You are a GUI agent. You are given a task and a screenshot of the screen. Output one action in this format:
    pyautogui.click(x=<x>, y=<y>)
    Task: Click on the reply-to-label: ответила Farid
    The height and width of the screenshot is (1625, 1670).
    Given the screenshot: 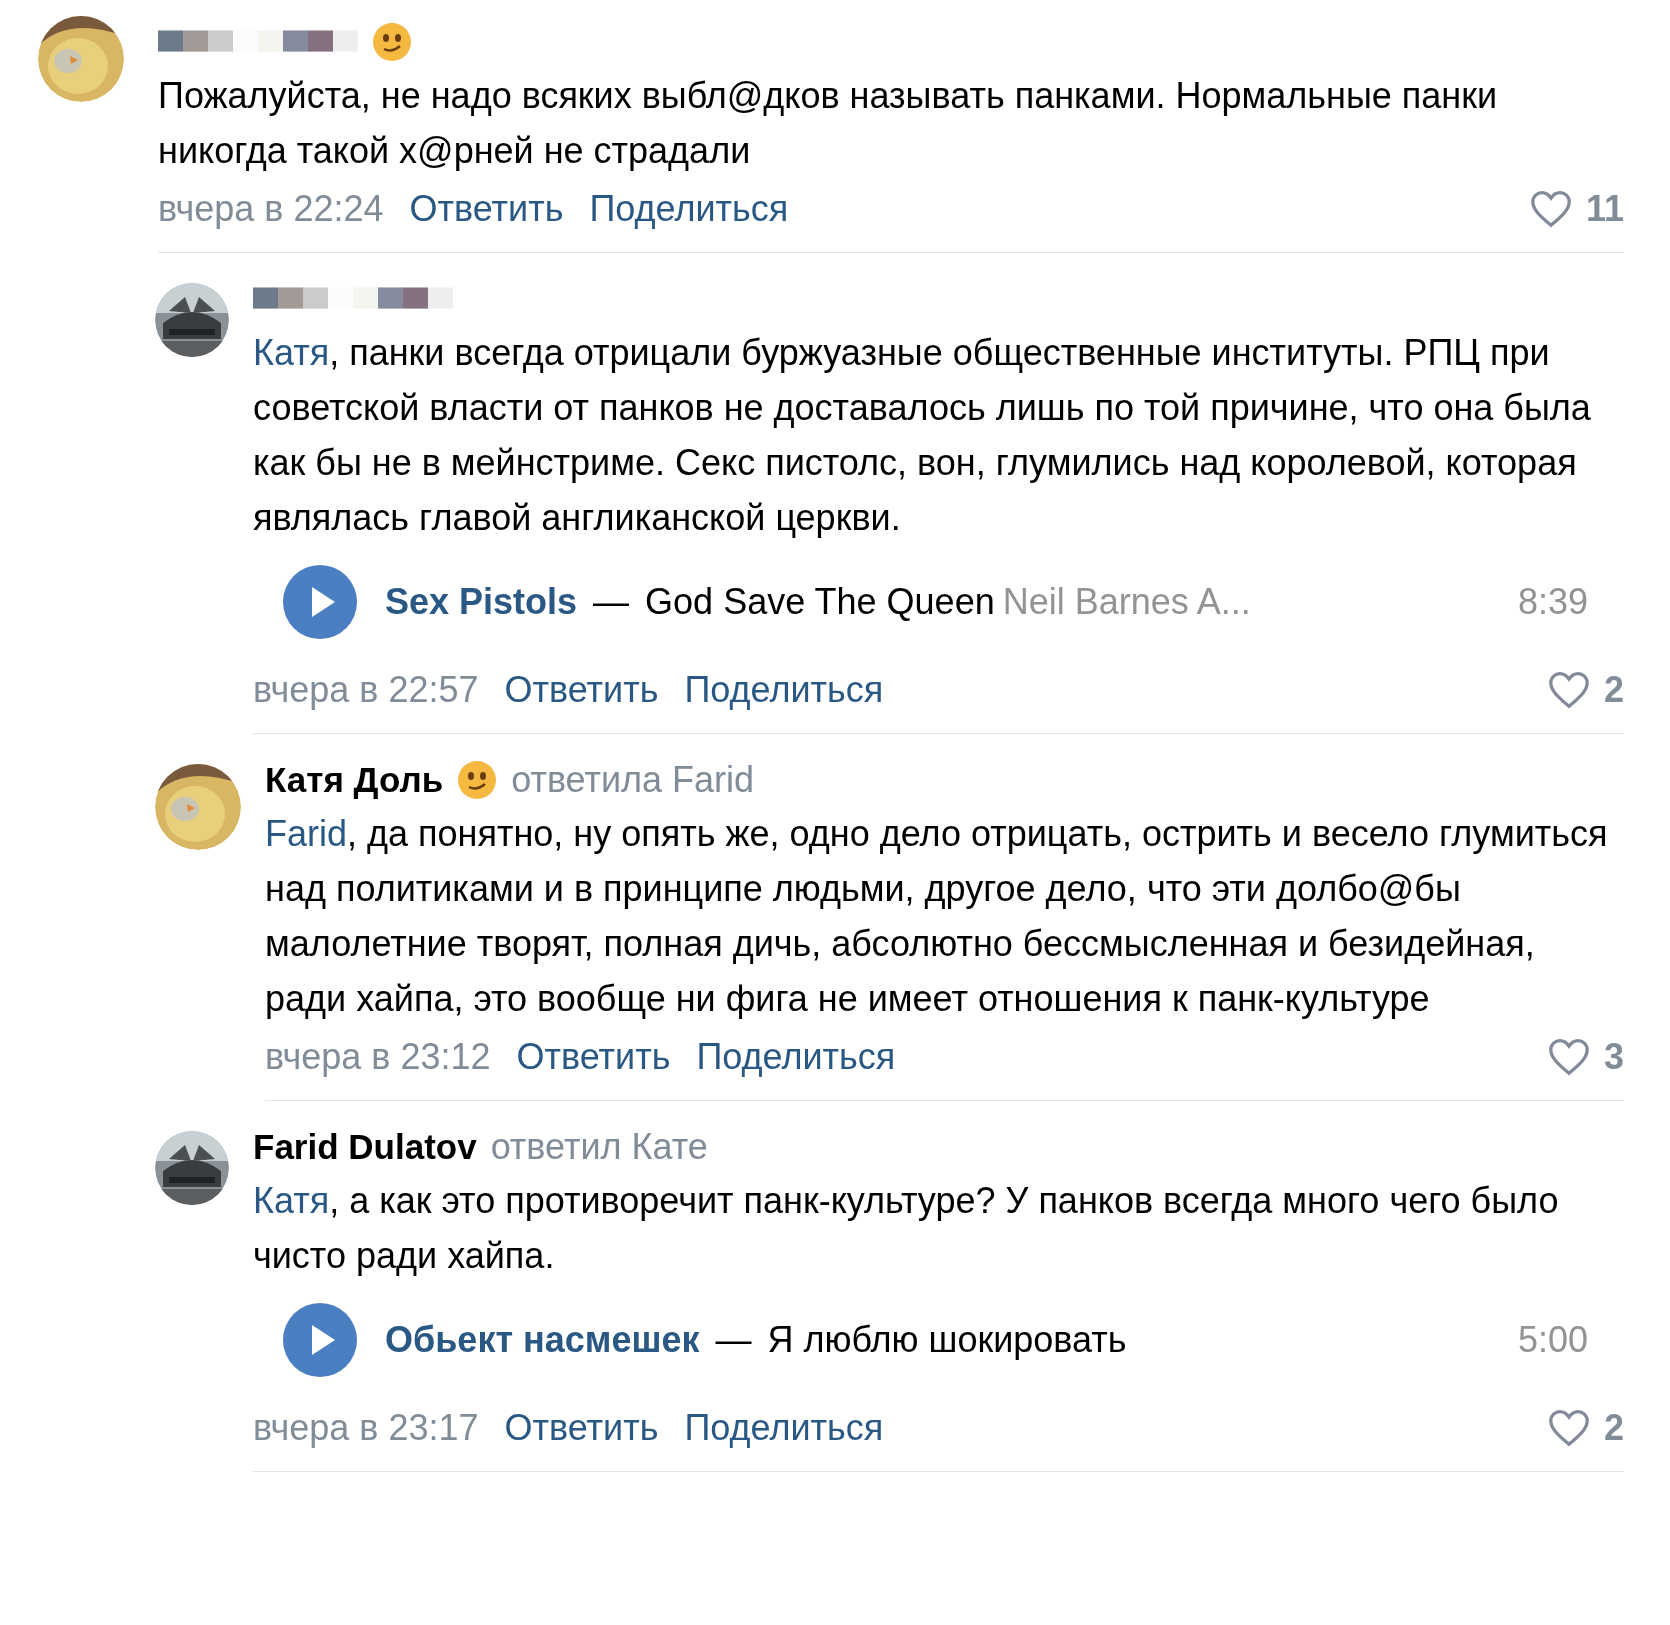 What is the action you would take?
    pyautogui.click(x=633, y=780)
    